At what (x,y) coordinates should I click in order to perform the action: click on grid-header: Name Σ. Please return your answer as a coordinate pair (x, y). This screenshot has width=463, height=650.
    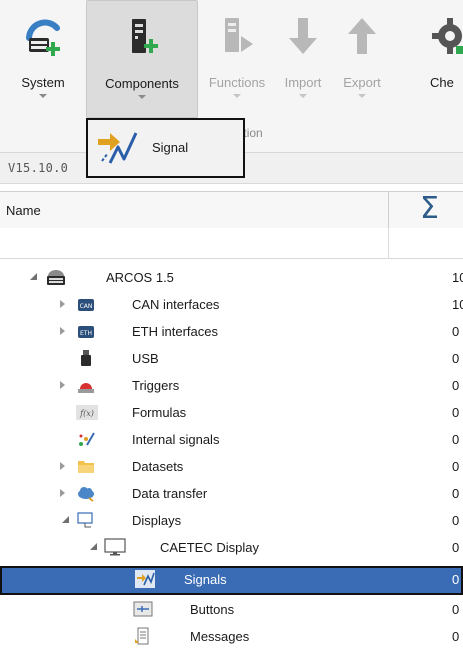
    Looking at the image, I should click on (231, 210).